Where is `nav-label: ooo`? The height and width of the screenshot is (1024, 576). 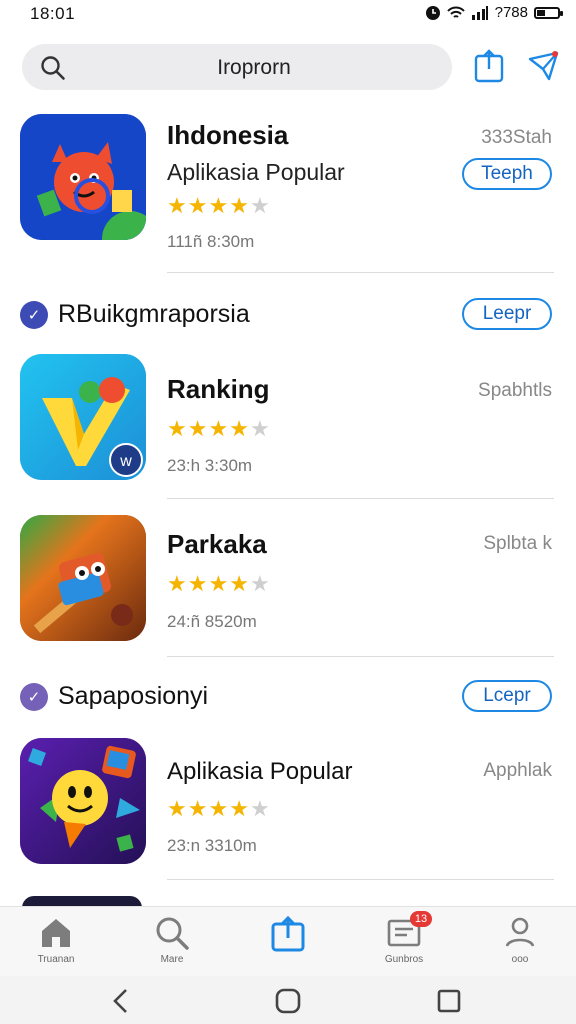 nav-label: ooo is located at coordinates (520, 959).